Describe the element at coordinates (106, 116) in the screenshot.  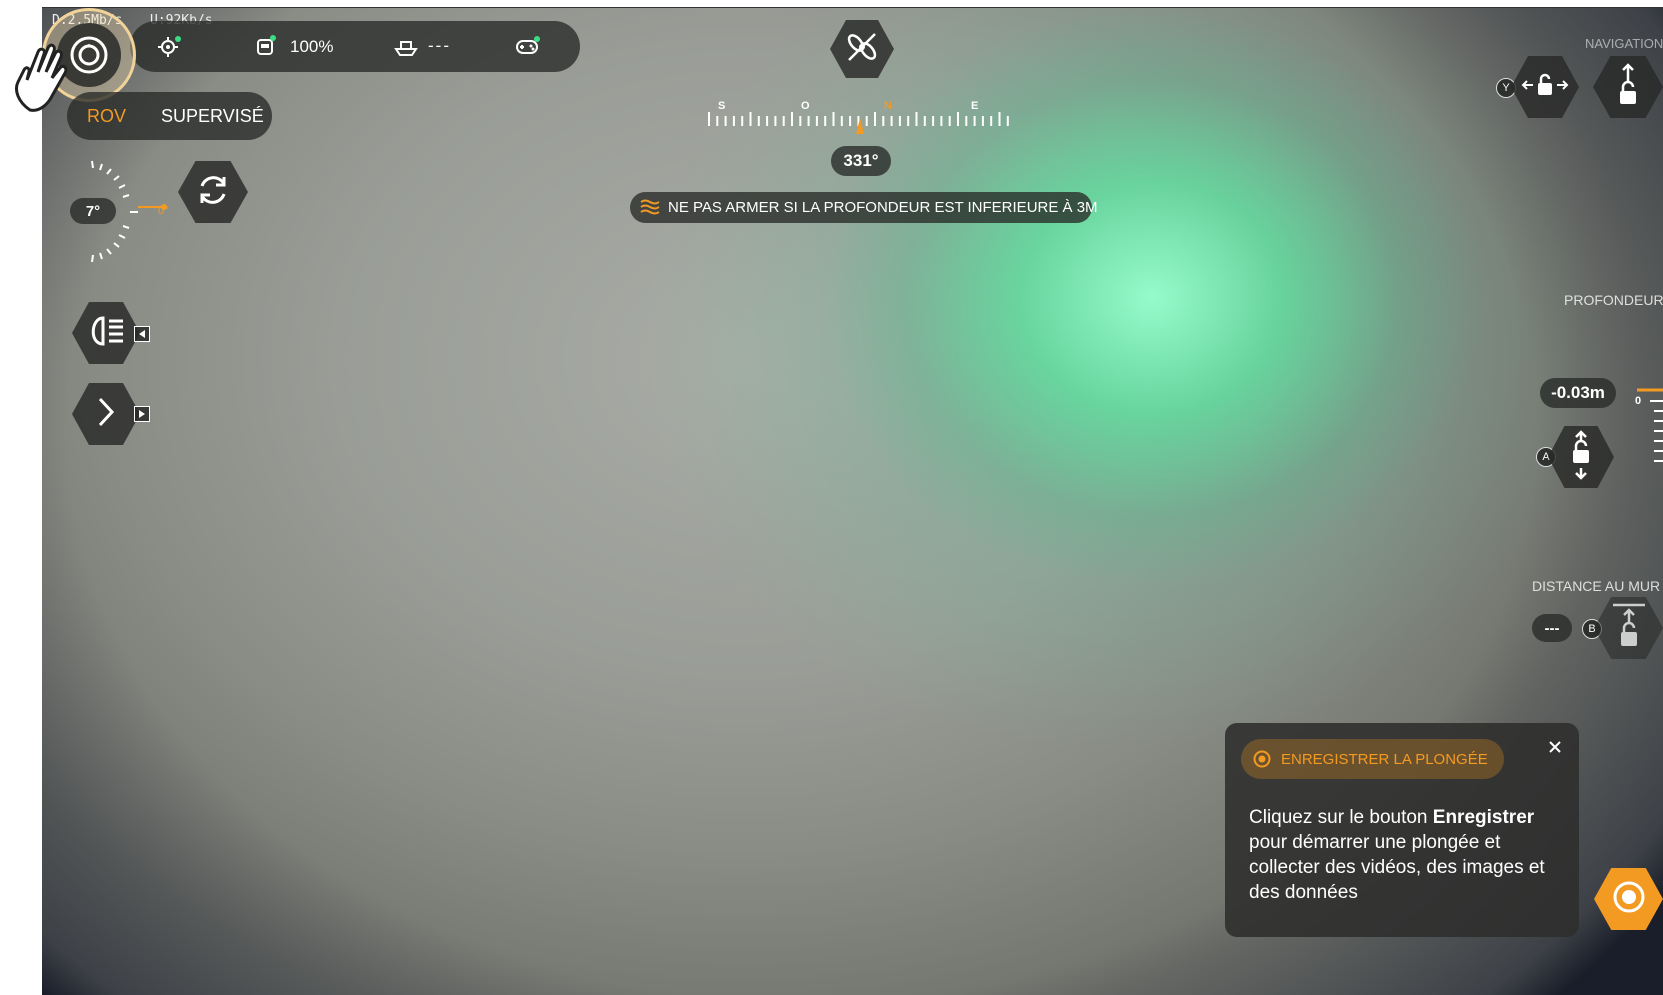
I see `mode-rov: ROV` at that location.